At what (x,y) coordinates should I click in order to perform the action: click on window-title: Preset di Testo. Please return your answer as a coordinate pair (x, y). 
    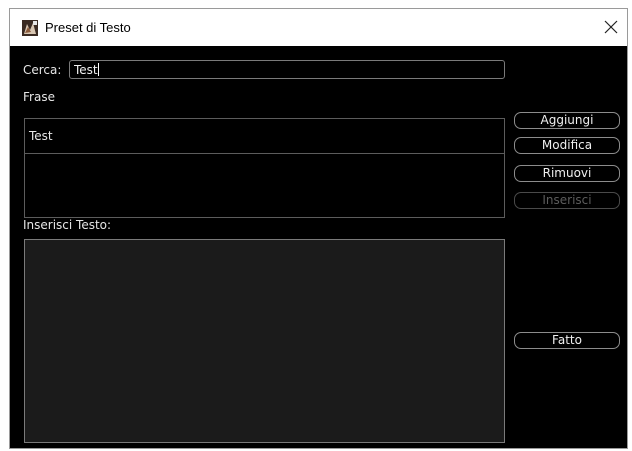
    Looking at the image, I should click on (88, 27).